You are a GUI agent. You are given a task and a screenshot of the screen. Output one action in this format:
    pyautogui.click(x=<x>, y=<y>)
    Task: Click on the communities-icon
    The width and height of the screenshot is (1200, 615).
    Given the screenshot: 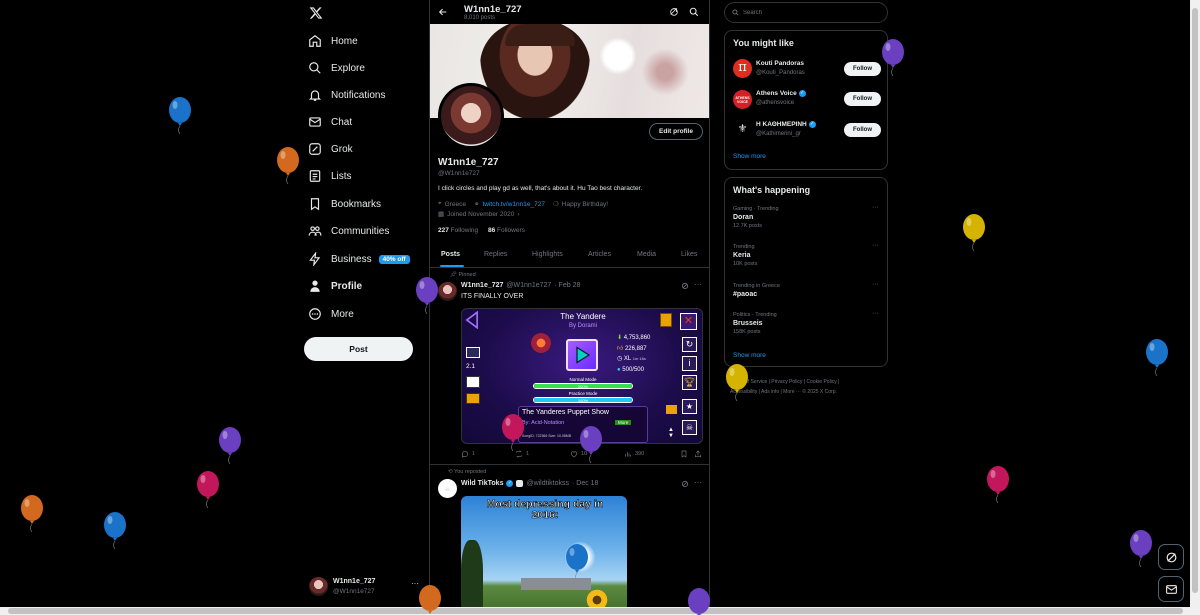 What is the action you would take?
    pyautogui.click(x=315, y=231)
    